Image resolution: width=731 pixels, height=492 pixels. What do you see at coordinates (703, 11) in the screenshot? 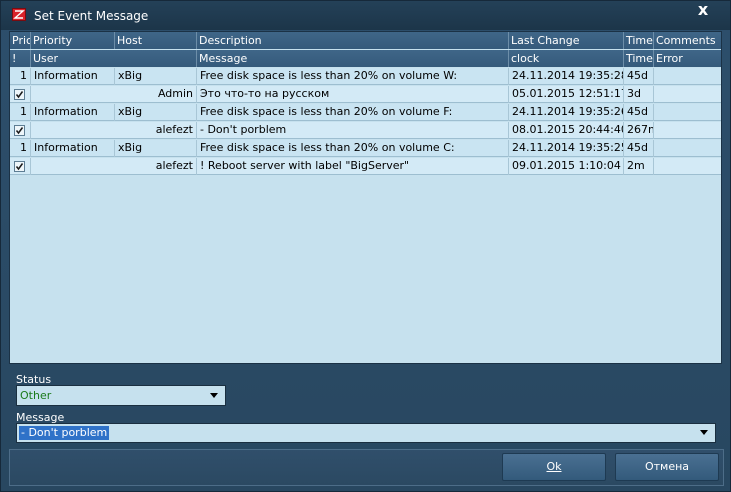
I see `close-icon: x` at bounding box center [703, 11].